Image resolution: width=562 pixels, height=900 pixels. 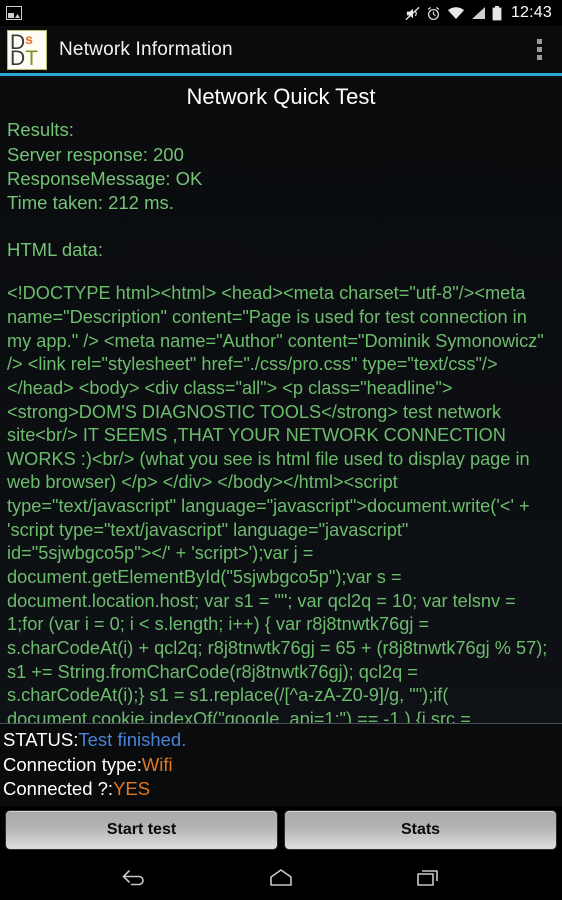 I want to click on wifi-icon, so click(x=455, y=13).